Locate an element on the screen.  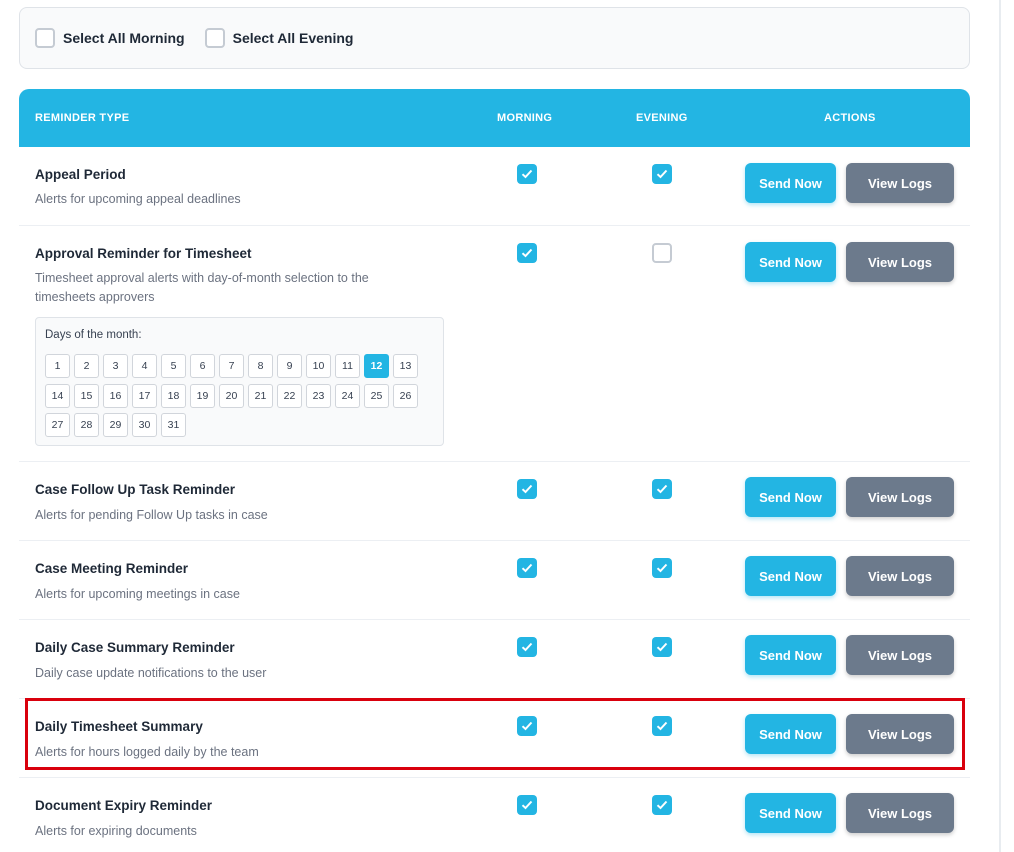
header-morning: MORNING is located at coordinates (525, 118).